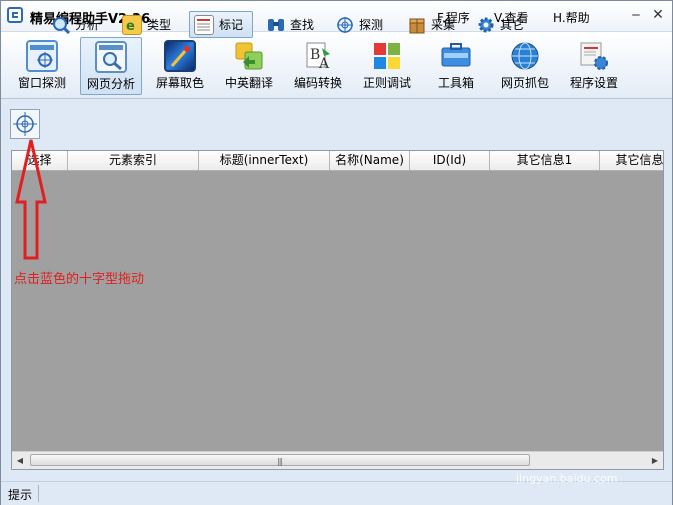 The image size is (673, 505). What do you see at coordinates (31, 199) in the screenshot?
I see `annotation-arrow` at bounding box center [31, 199].